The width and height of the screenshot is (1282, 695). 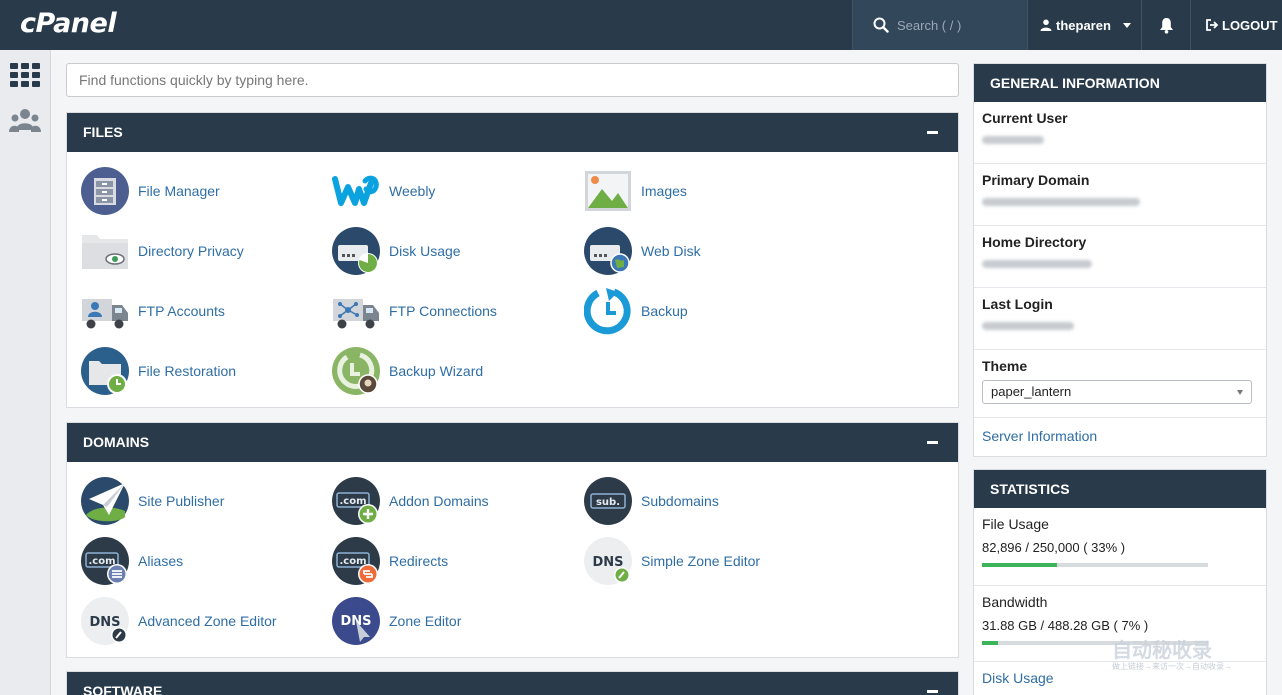 I want to click on subdomains-icon: sub., so click(x=608, y=501).